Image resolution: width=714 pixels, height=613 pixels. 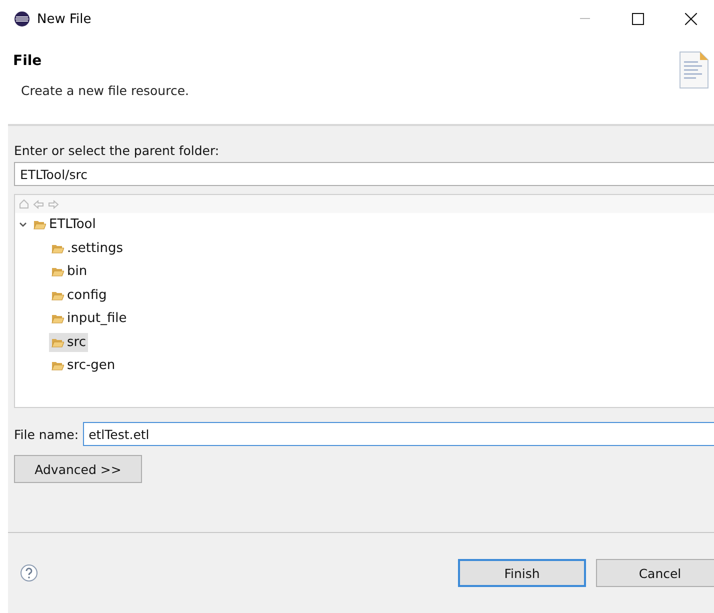 I want to click on field-label: File name:, so click(x=46, y=434).